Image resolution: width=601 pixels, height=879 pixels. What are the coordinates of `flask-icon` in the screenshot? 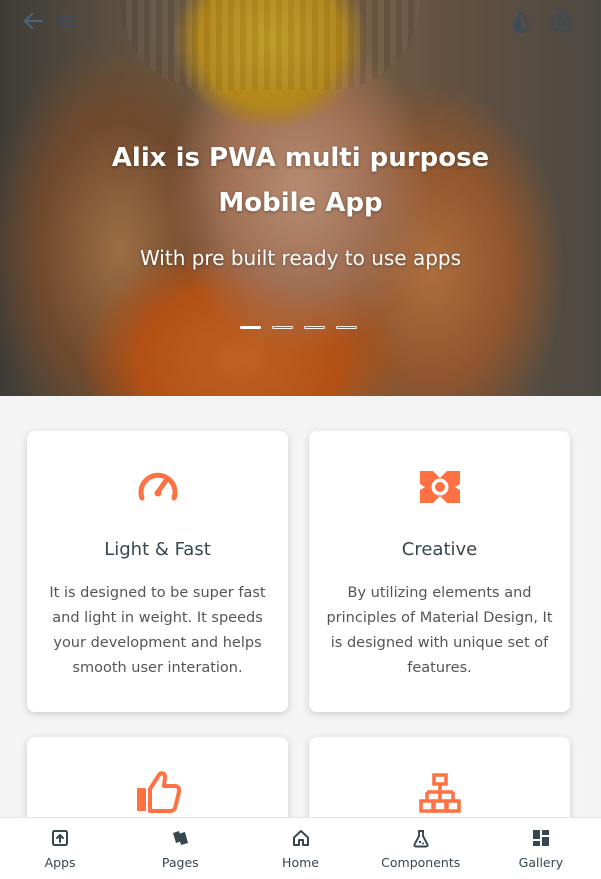 It's located at (421, 838).